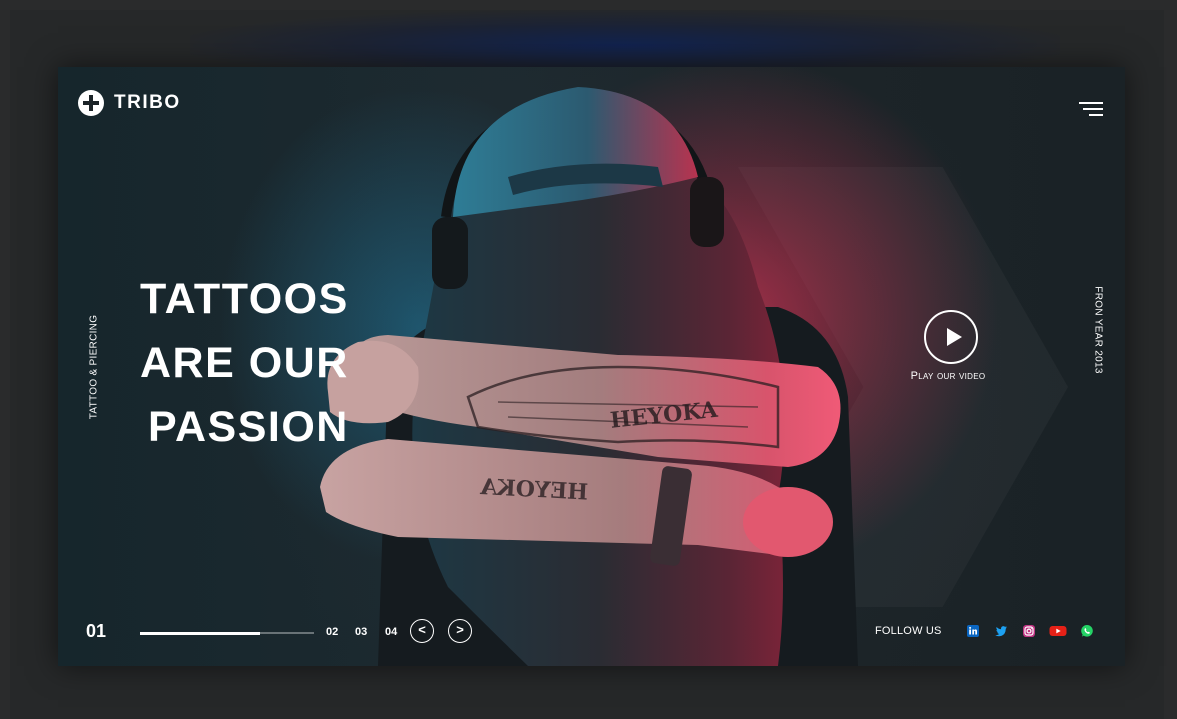 This screenshot has width=1177, height=719. Describe the element at coordinates (96, 631) in the screenshot. I see `current-slide-number: 01` at that location.